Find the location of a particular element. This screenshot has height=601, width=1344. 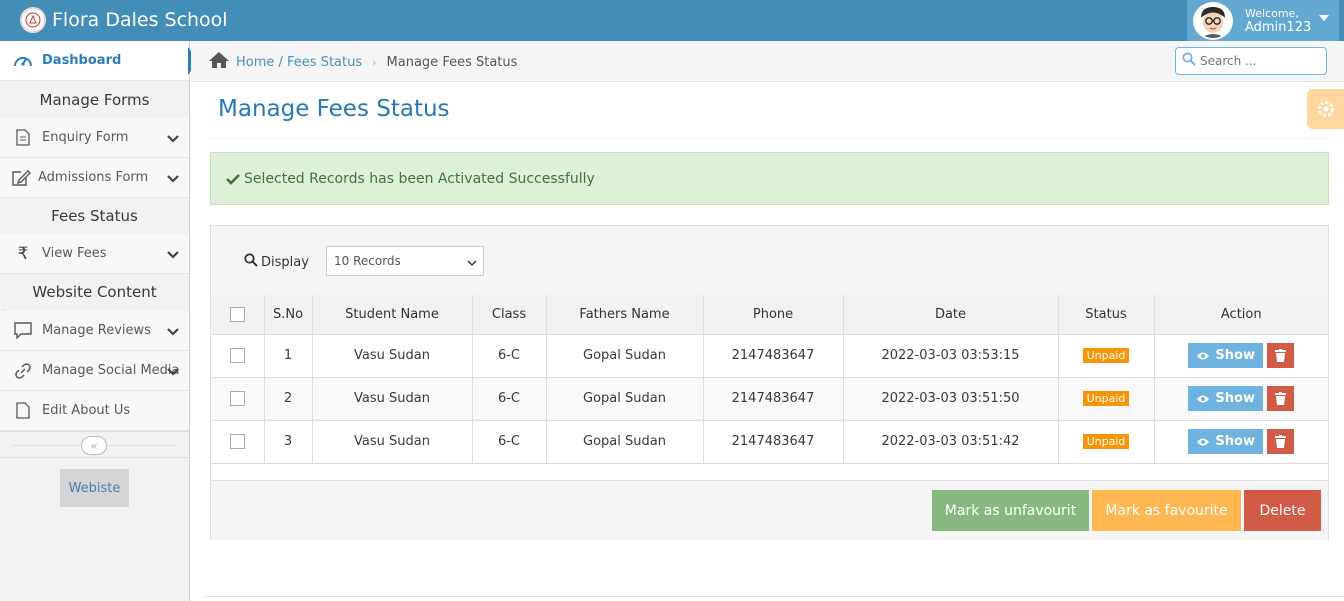

search-input is located at coordinates (1260, 61).